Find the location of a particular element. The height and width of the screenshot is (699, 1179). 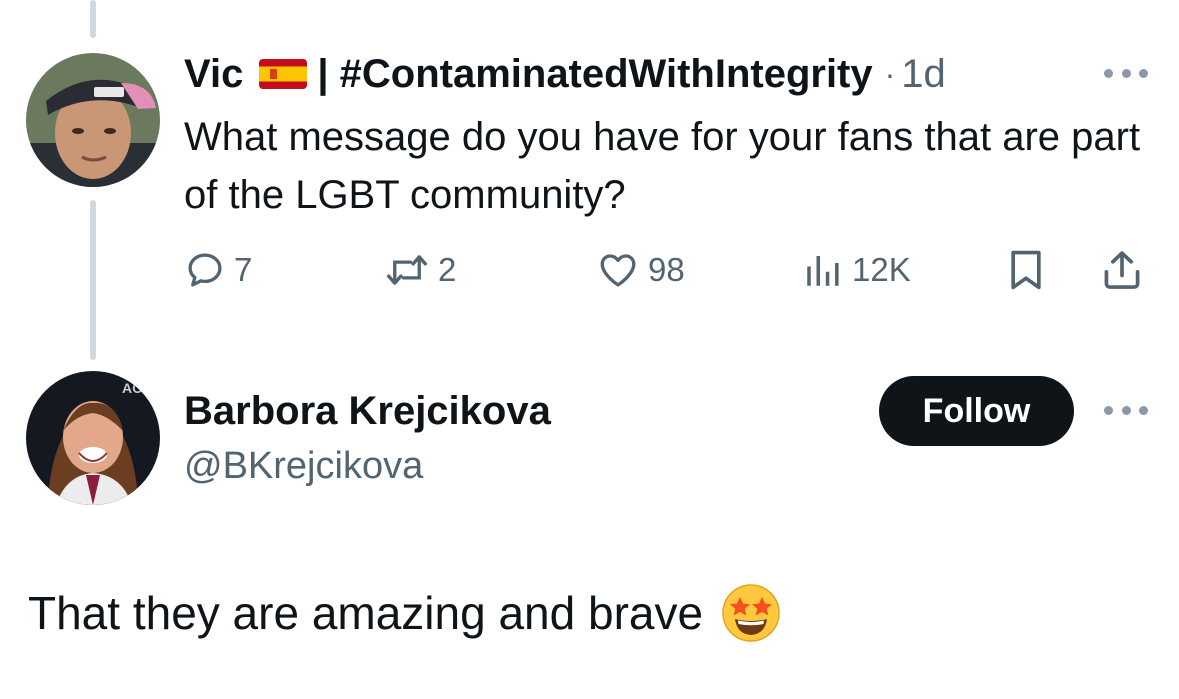

bookmark-icon is located at coordinates (1026, 270).